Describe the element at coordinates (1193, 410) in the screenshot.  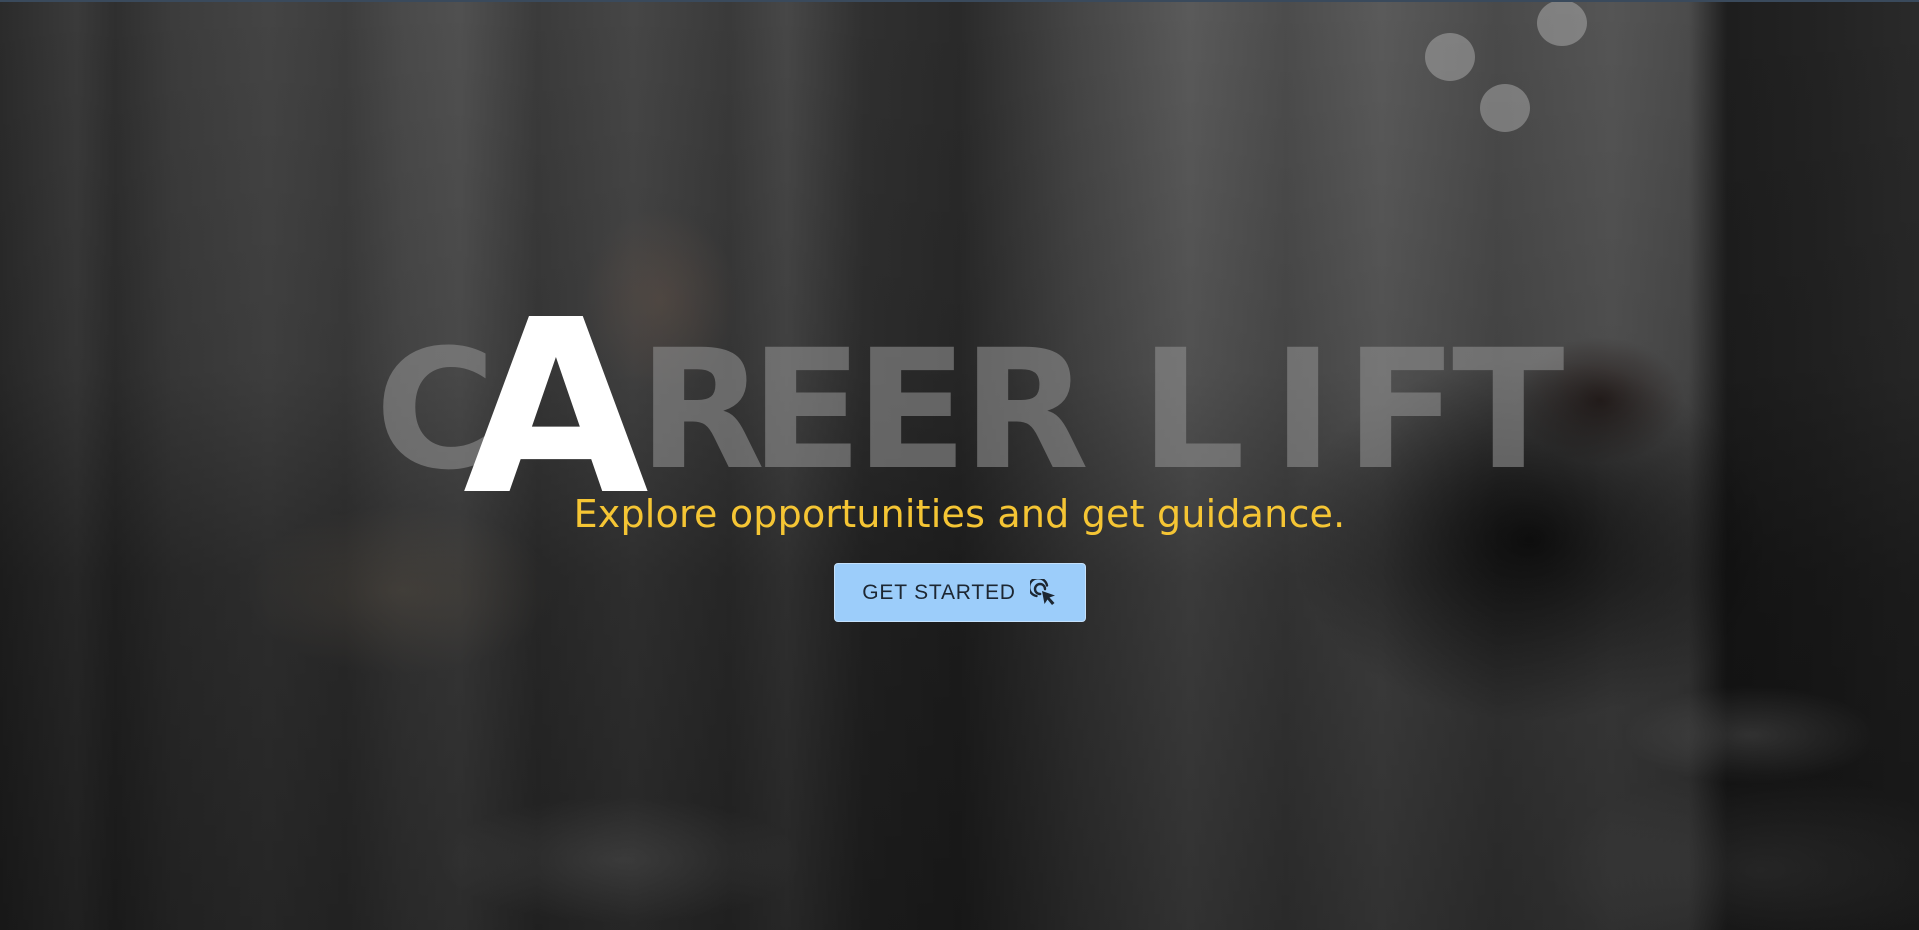
I see `logo-letter: L` at that location.